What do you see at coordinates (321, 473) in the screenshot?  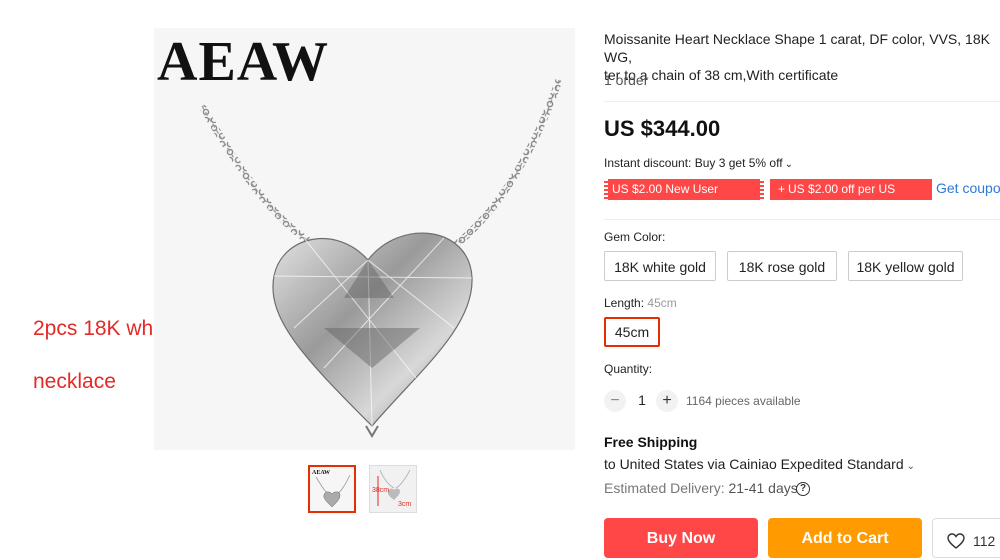 I see `thumbnail-logo: AEAW` at bounding box center [321, 473].